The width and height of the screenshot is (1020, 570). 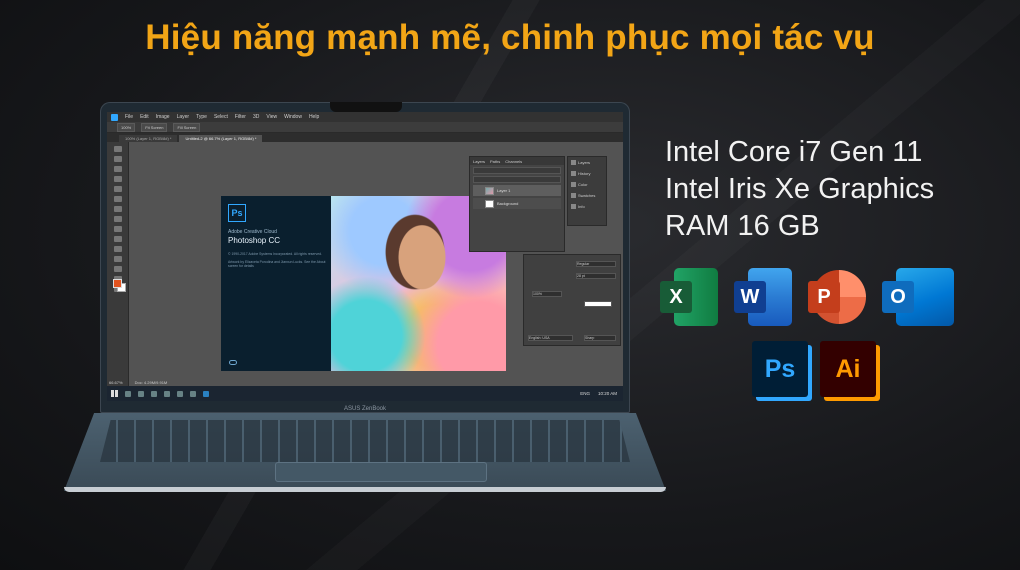 What do you see at coordinates (148, 138) in the screenshot?
I see `document-tab: 100% (Layer 1, RGB/8#) *` at bounding box center [148, 138].